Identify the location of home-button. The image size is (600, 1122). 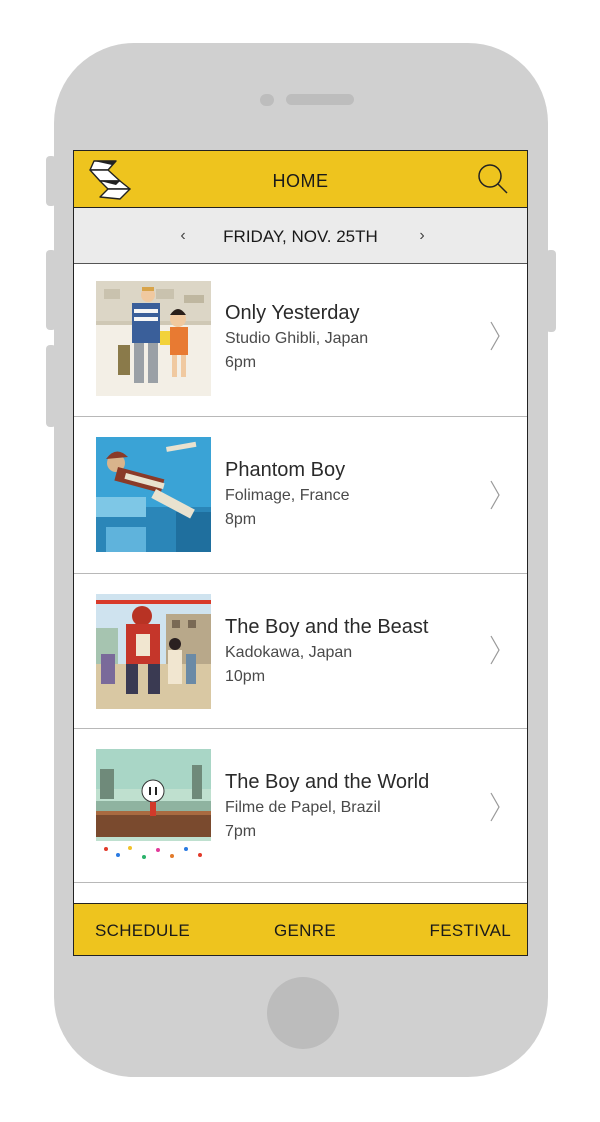
(303, 1013).